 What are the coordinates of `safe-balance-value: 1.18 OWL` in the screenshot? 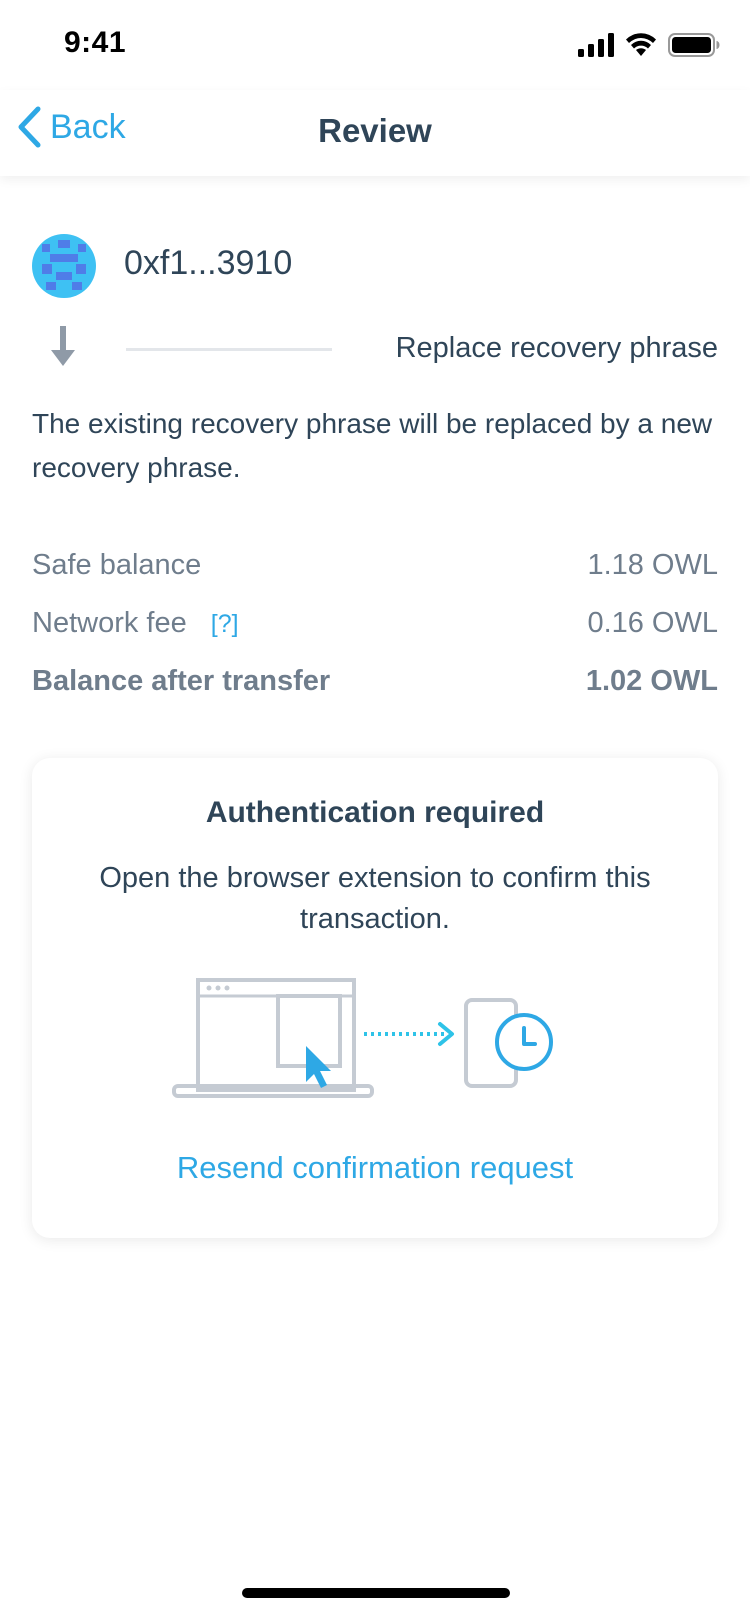 It's located at (652, 564).